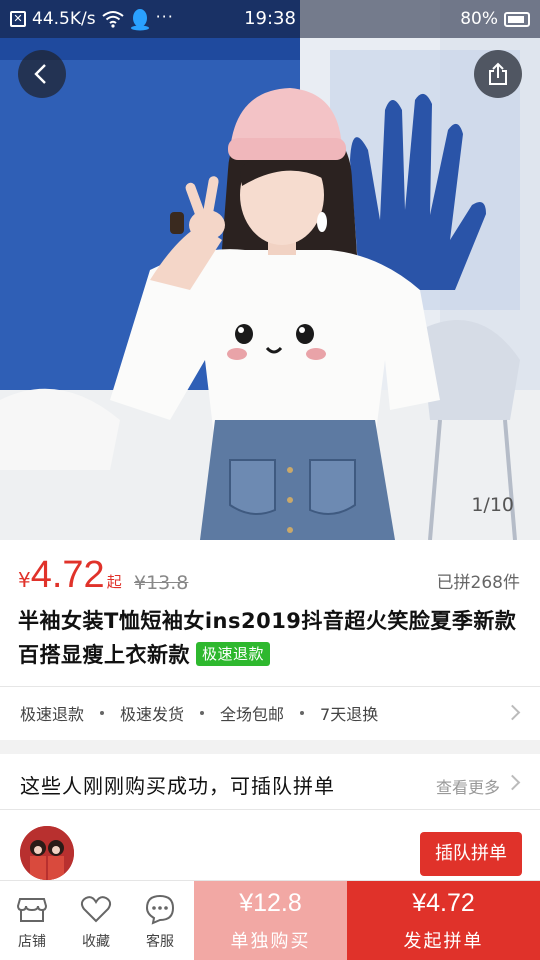 The height and width of the screenshot is (960, 540). I want to click on buy-alone-price: ¥12.8, so click(270, 903).